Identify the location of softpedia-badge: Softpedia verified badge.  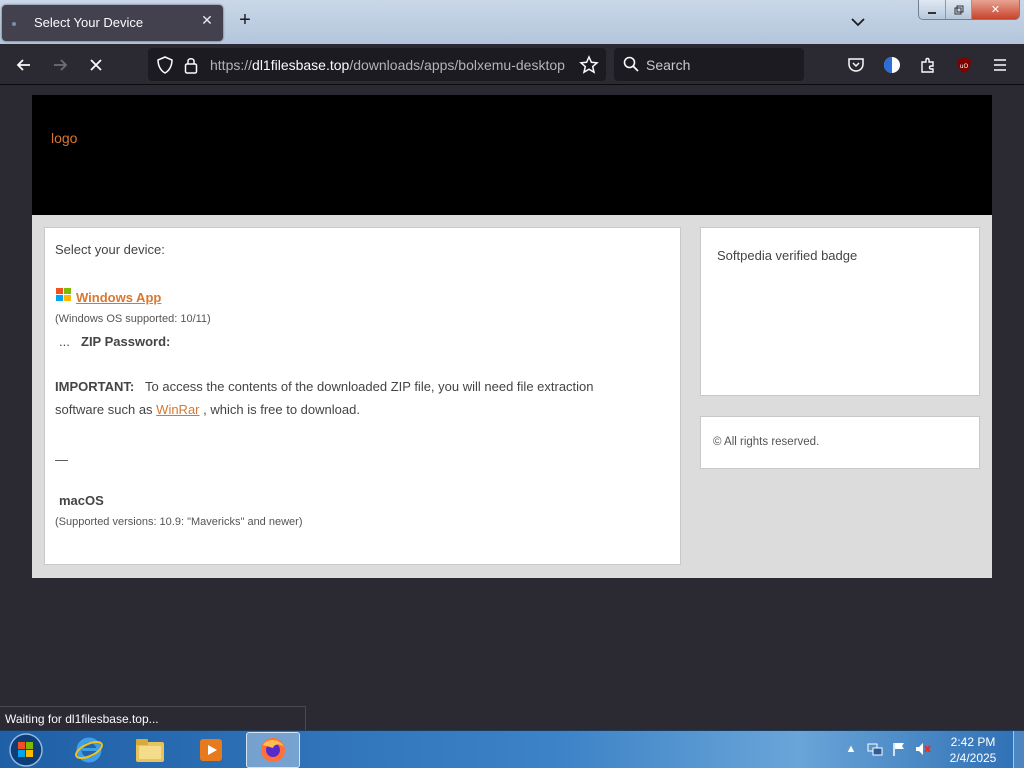
(787, 255).